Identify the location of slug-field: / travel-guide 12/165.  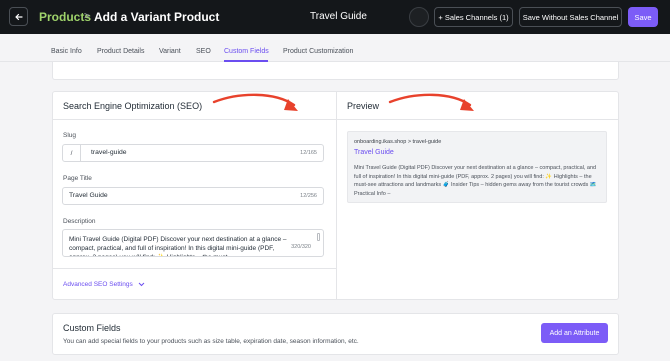
(193, 153).